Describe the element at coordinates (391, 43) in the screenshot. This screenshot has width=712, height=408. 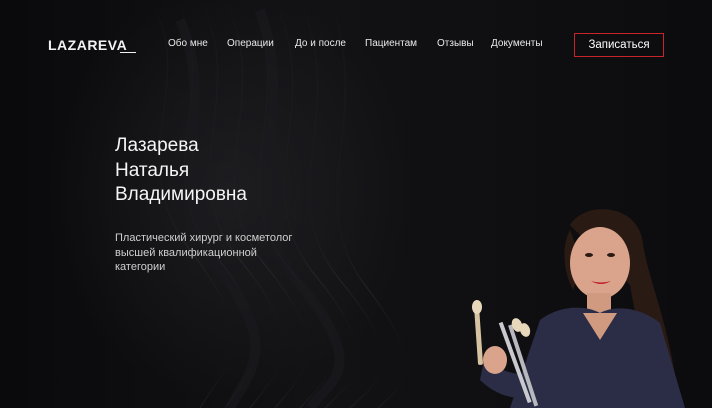
I see `nav-item-patients: Пациентам` at that location.